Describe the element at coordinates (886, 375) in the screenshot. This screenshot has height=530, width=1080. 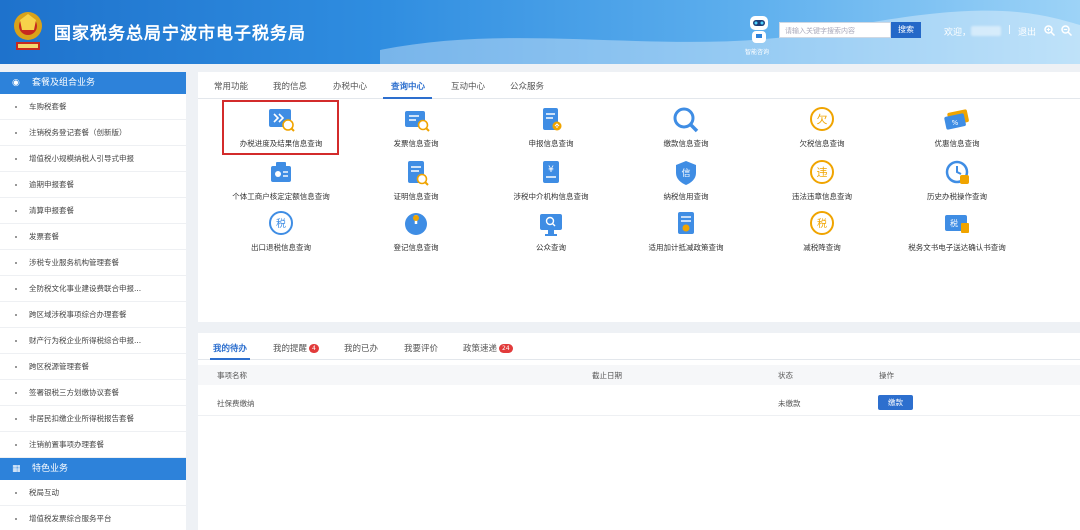
I see `column-header: 操作` at that location.